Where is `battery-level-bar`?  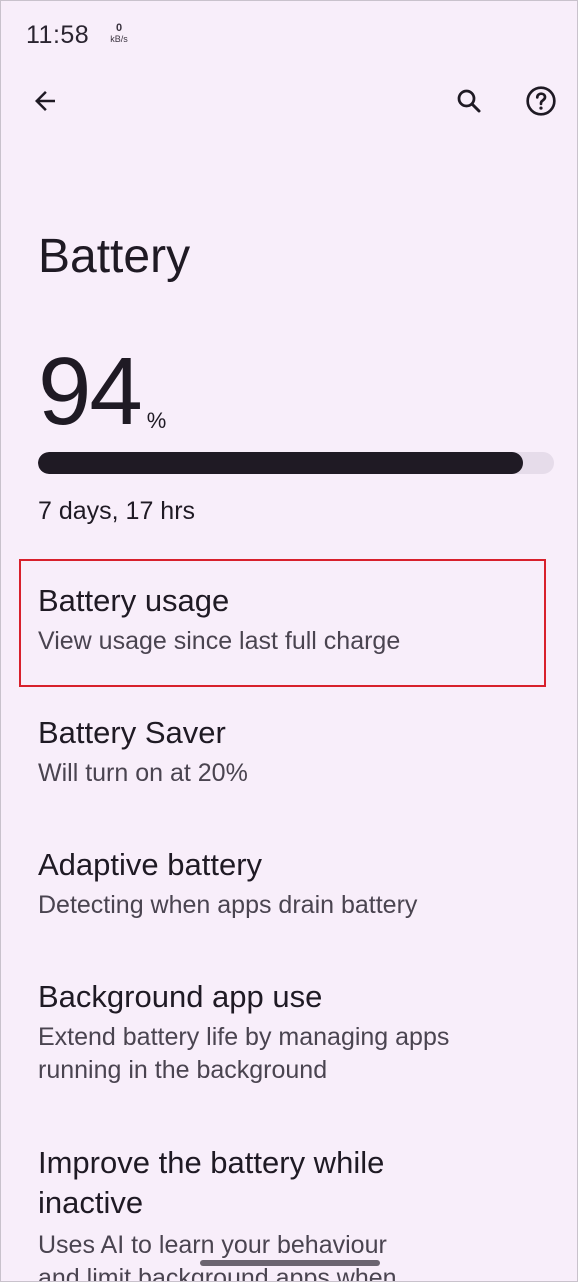
battery-level-bar is located at coordinates (296, 463).